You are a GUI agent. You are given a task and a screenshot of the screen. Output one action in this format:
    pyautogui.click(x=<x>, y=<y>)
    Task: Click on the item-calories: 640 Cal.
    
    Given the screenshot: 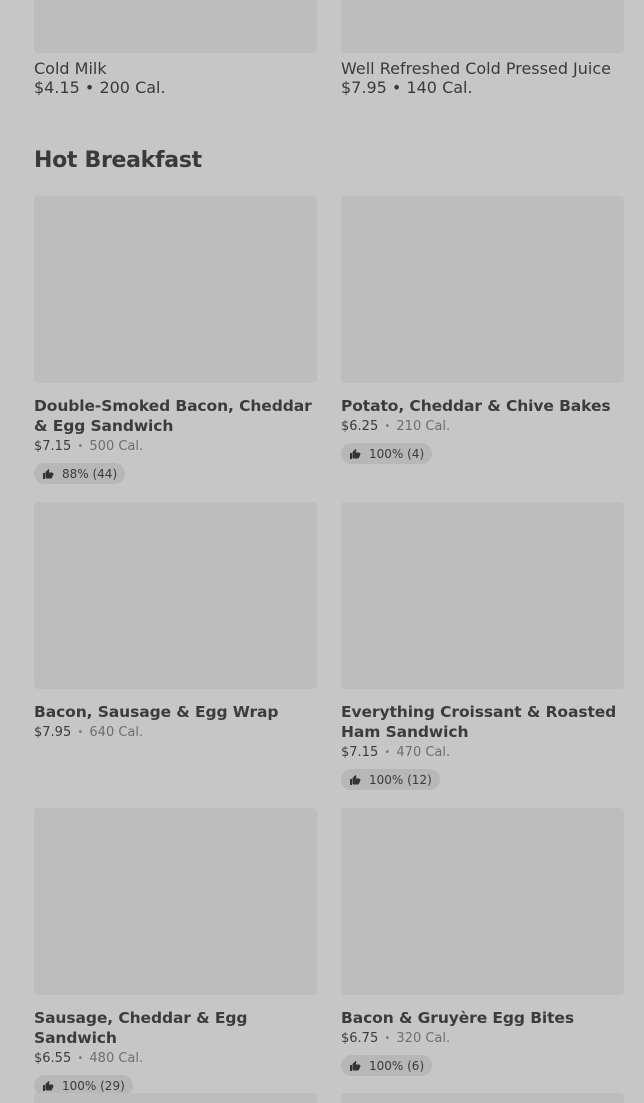 What is the action you would take?
    pyautogui.click(x=116, y=732)
    